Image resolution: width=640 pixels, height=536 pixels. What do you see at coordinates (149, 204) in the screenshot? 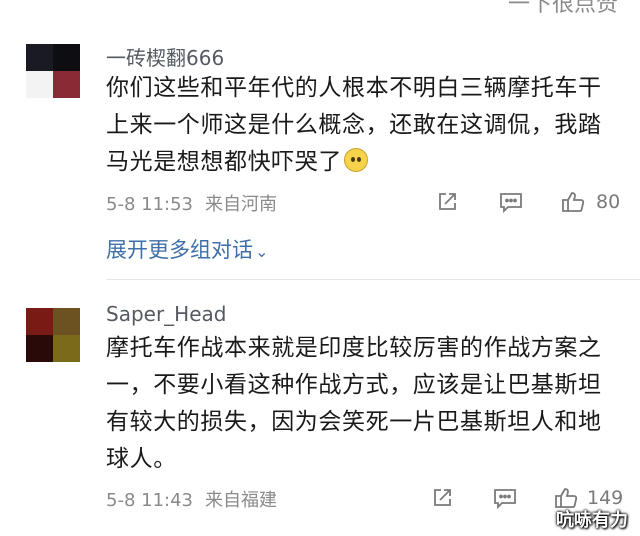
I see `comment-time: 5-8 11:53` at bounding box center [149, 204].